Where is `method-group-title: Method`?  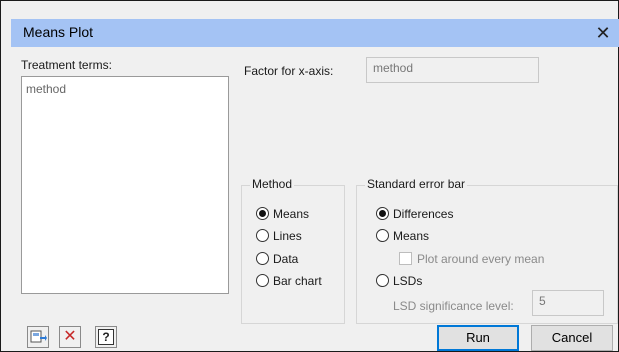
method-group-title: Method is located at coordinates (272, 184).